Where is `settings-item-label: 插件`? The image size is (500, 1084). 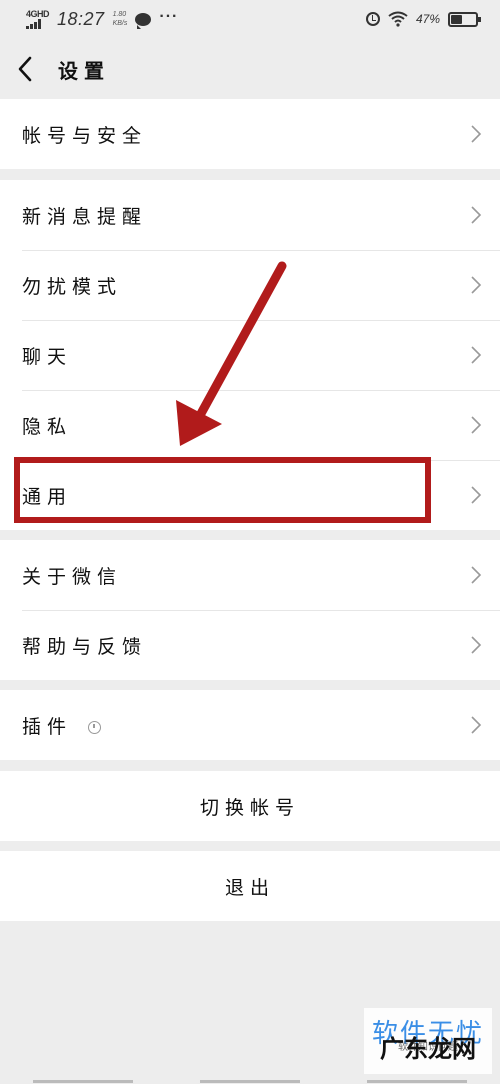
settings-item-label: 插件 is located at coordinates (47, 726).